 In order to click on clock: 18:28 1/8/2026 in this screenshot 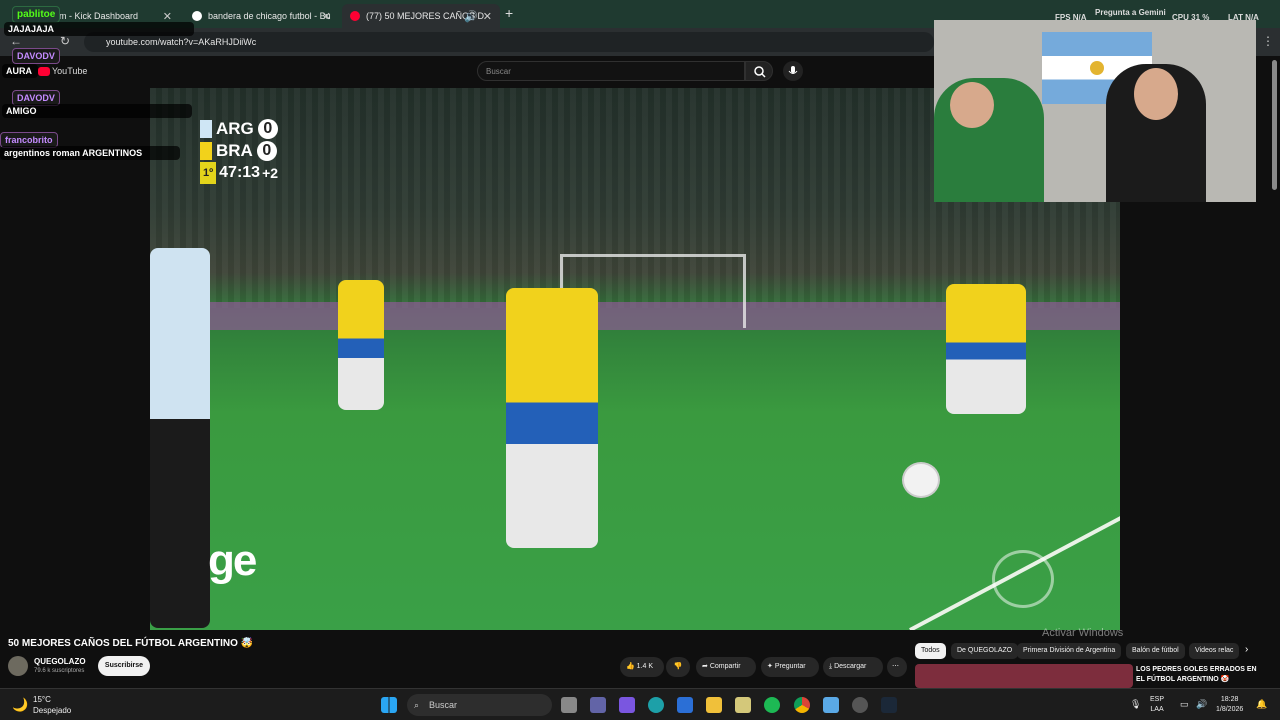, I will do `click(1229, 705)`.